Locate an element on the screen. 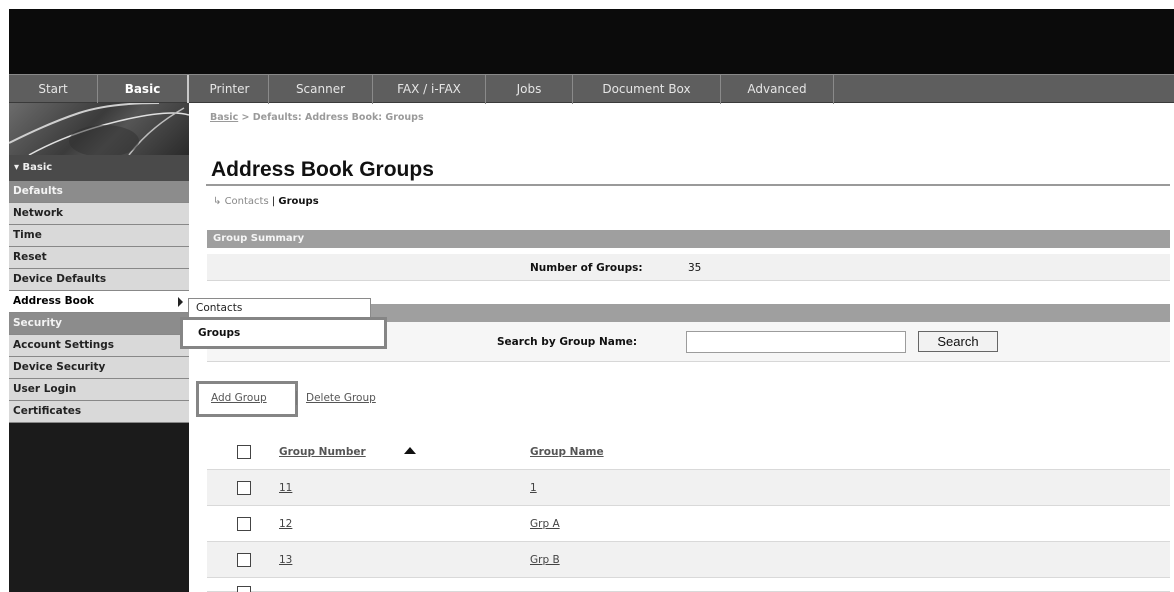 This screenshot has width=1174, height=592. table-row is located at coordinates (688, 585).